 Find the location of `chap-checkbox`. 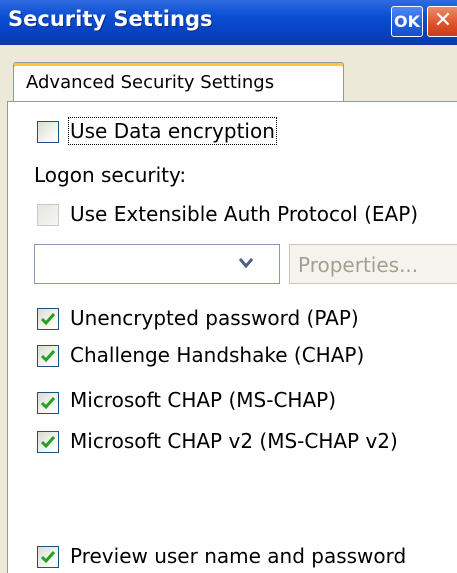

chap-checkbox is located at coordinates (48, 356).